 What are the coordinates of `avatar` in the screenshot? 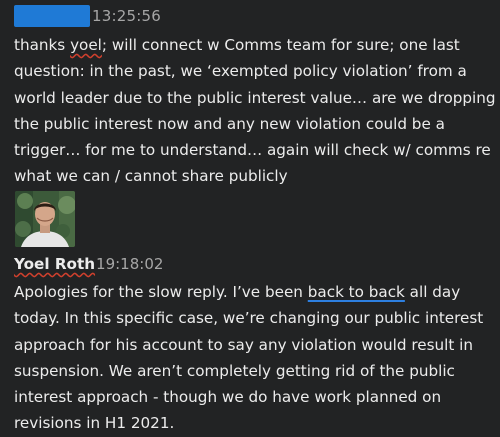 It's located at (45, 219).